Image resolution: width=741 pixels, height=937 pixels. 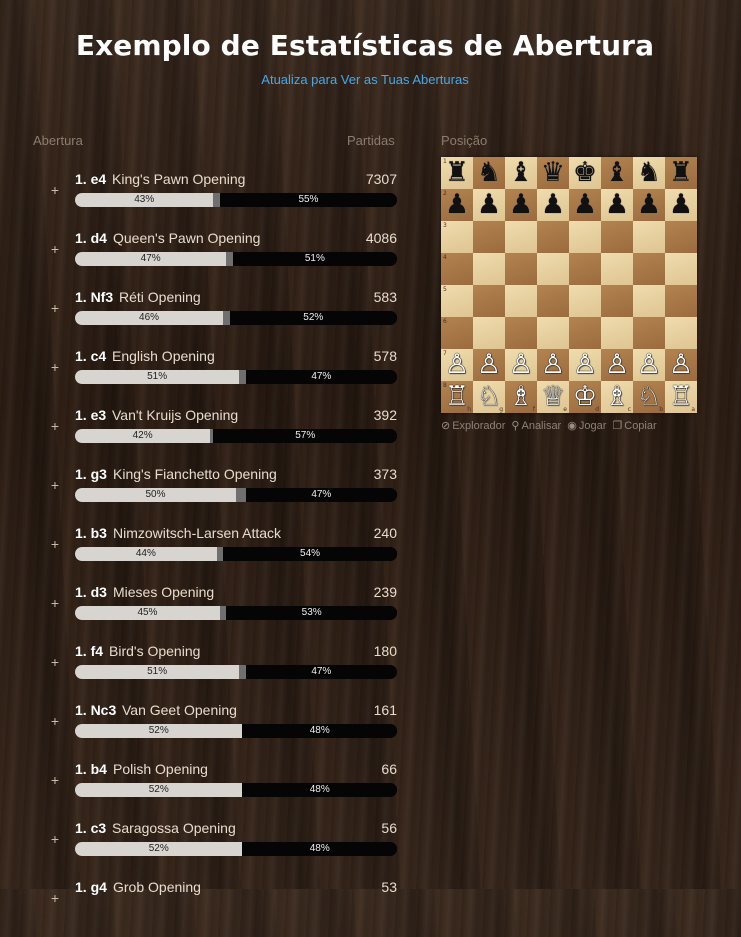 What do you see at coordinates (649, 397) in the screenshot?
I see `white-knight-icon: ♘` at bounding box center [649, 397].